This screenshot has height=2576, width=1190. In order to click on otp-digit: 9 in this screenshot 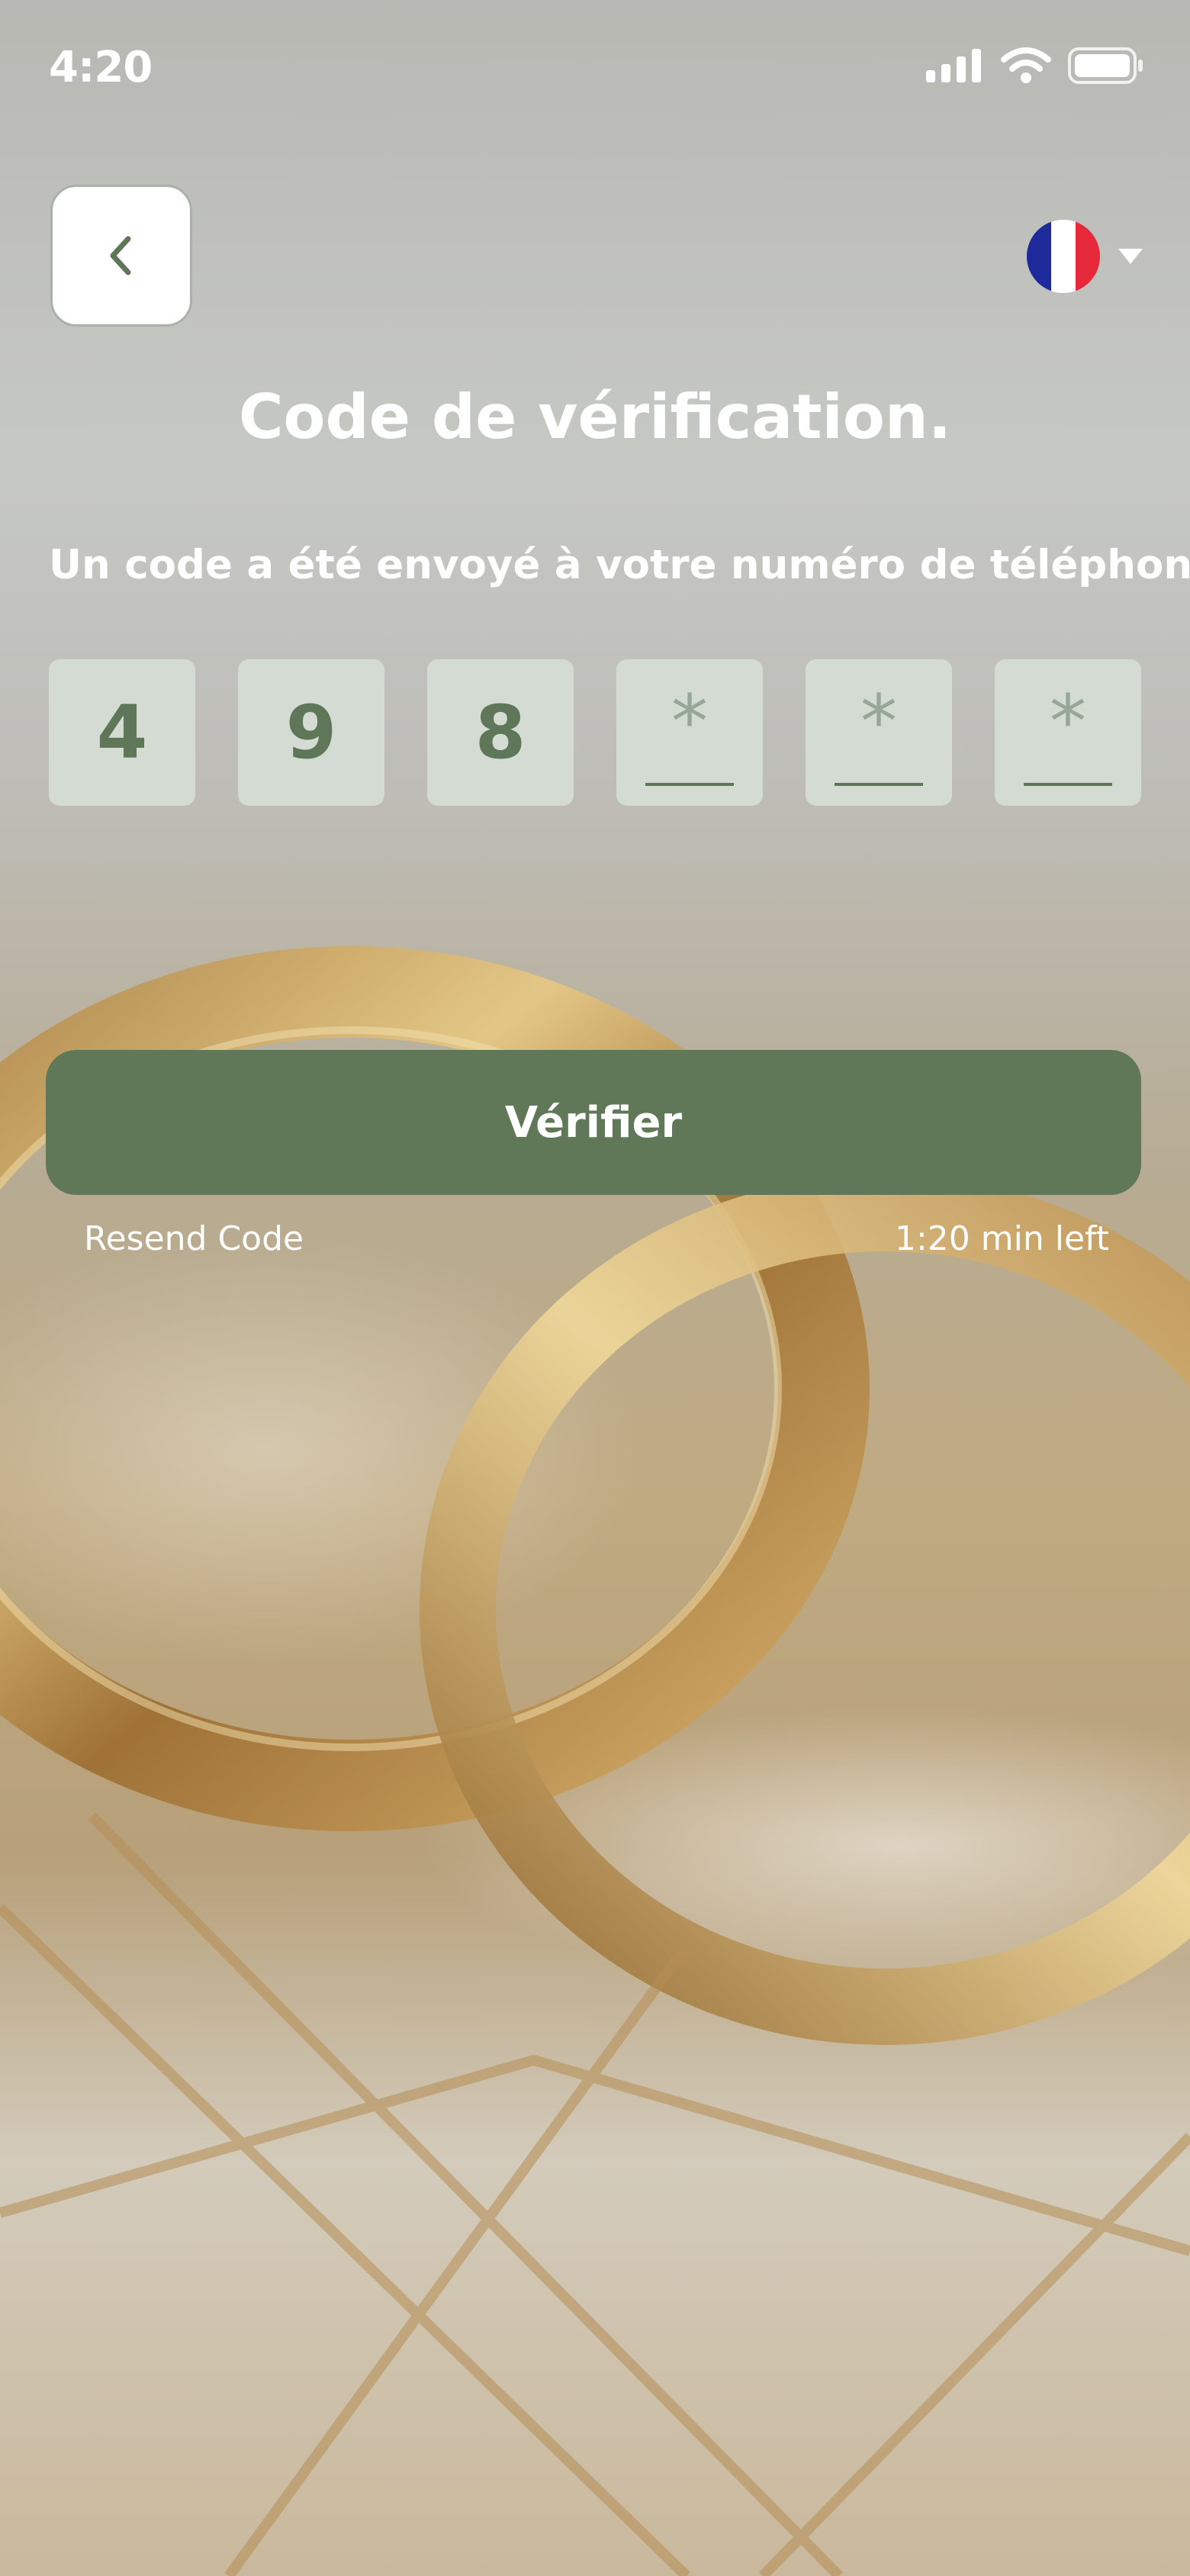, I will do `click(311, 732)`.